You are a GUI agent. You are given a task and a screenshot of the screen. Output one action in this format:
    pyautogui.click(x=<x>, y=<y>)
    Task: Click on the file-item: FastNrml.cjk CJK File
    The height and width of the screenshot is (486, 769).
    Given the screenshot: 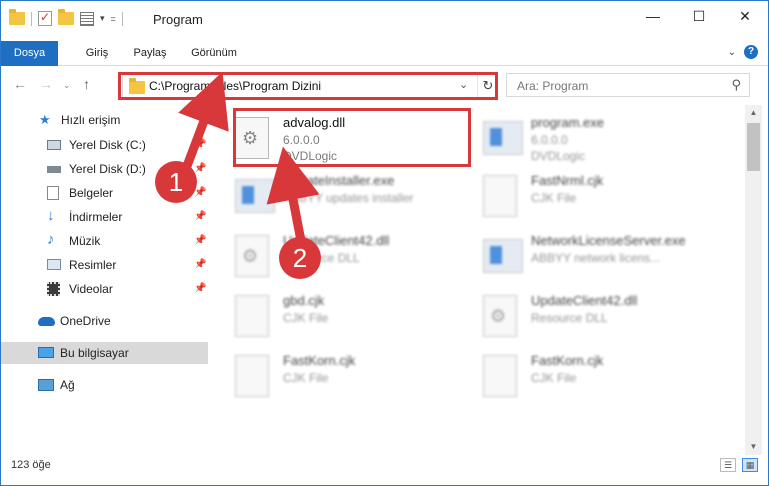 What is the action you would take?
    pyautogui.click(x=581, y=195)
    